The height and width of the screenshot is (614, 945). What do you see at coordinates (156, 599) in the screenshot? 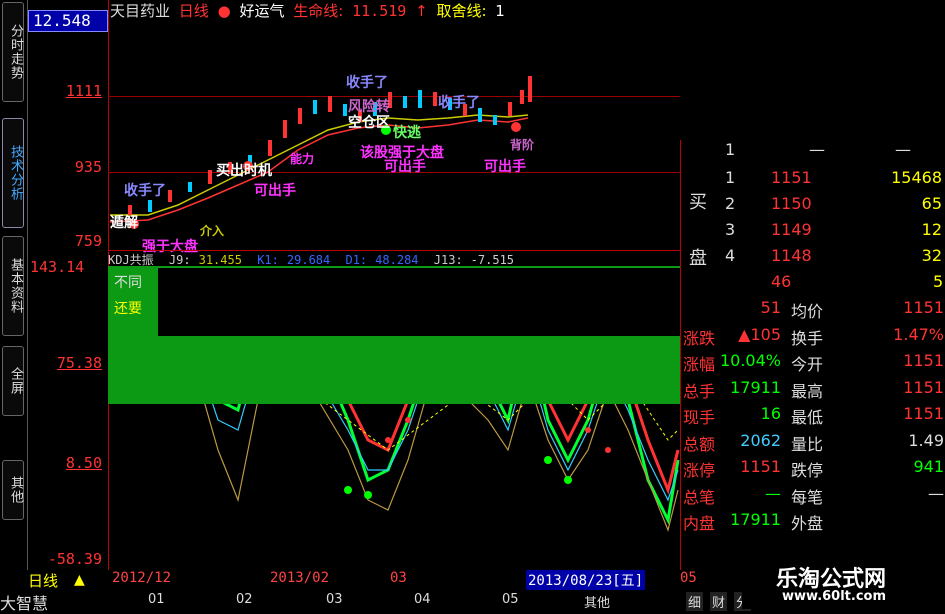
I see `month-01: 01` at bounding box center [156, 599].